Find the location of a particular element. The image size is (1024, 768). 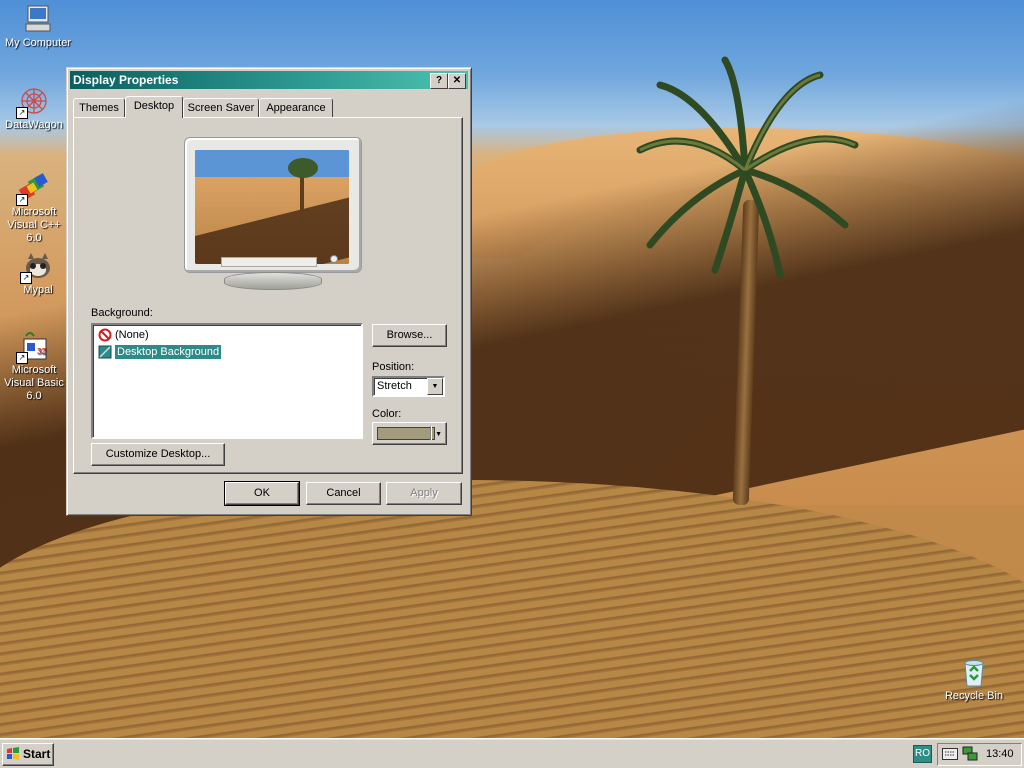

wallpaper-palm-crown is located at coordinates (747, 167).